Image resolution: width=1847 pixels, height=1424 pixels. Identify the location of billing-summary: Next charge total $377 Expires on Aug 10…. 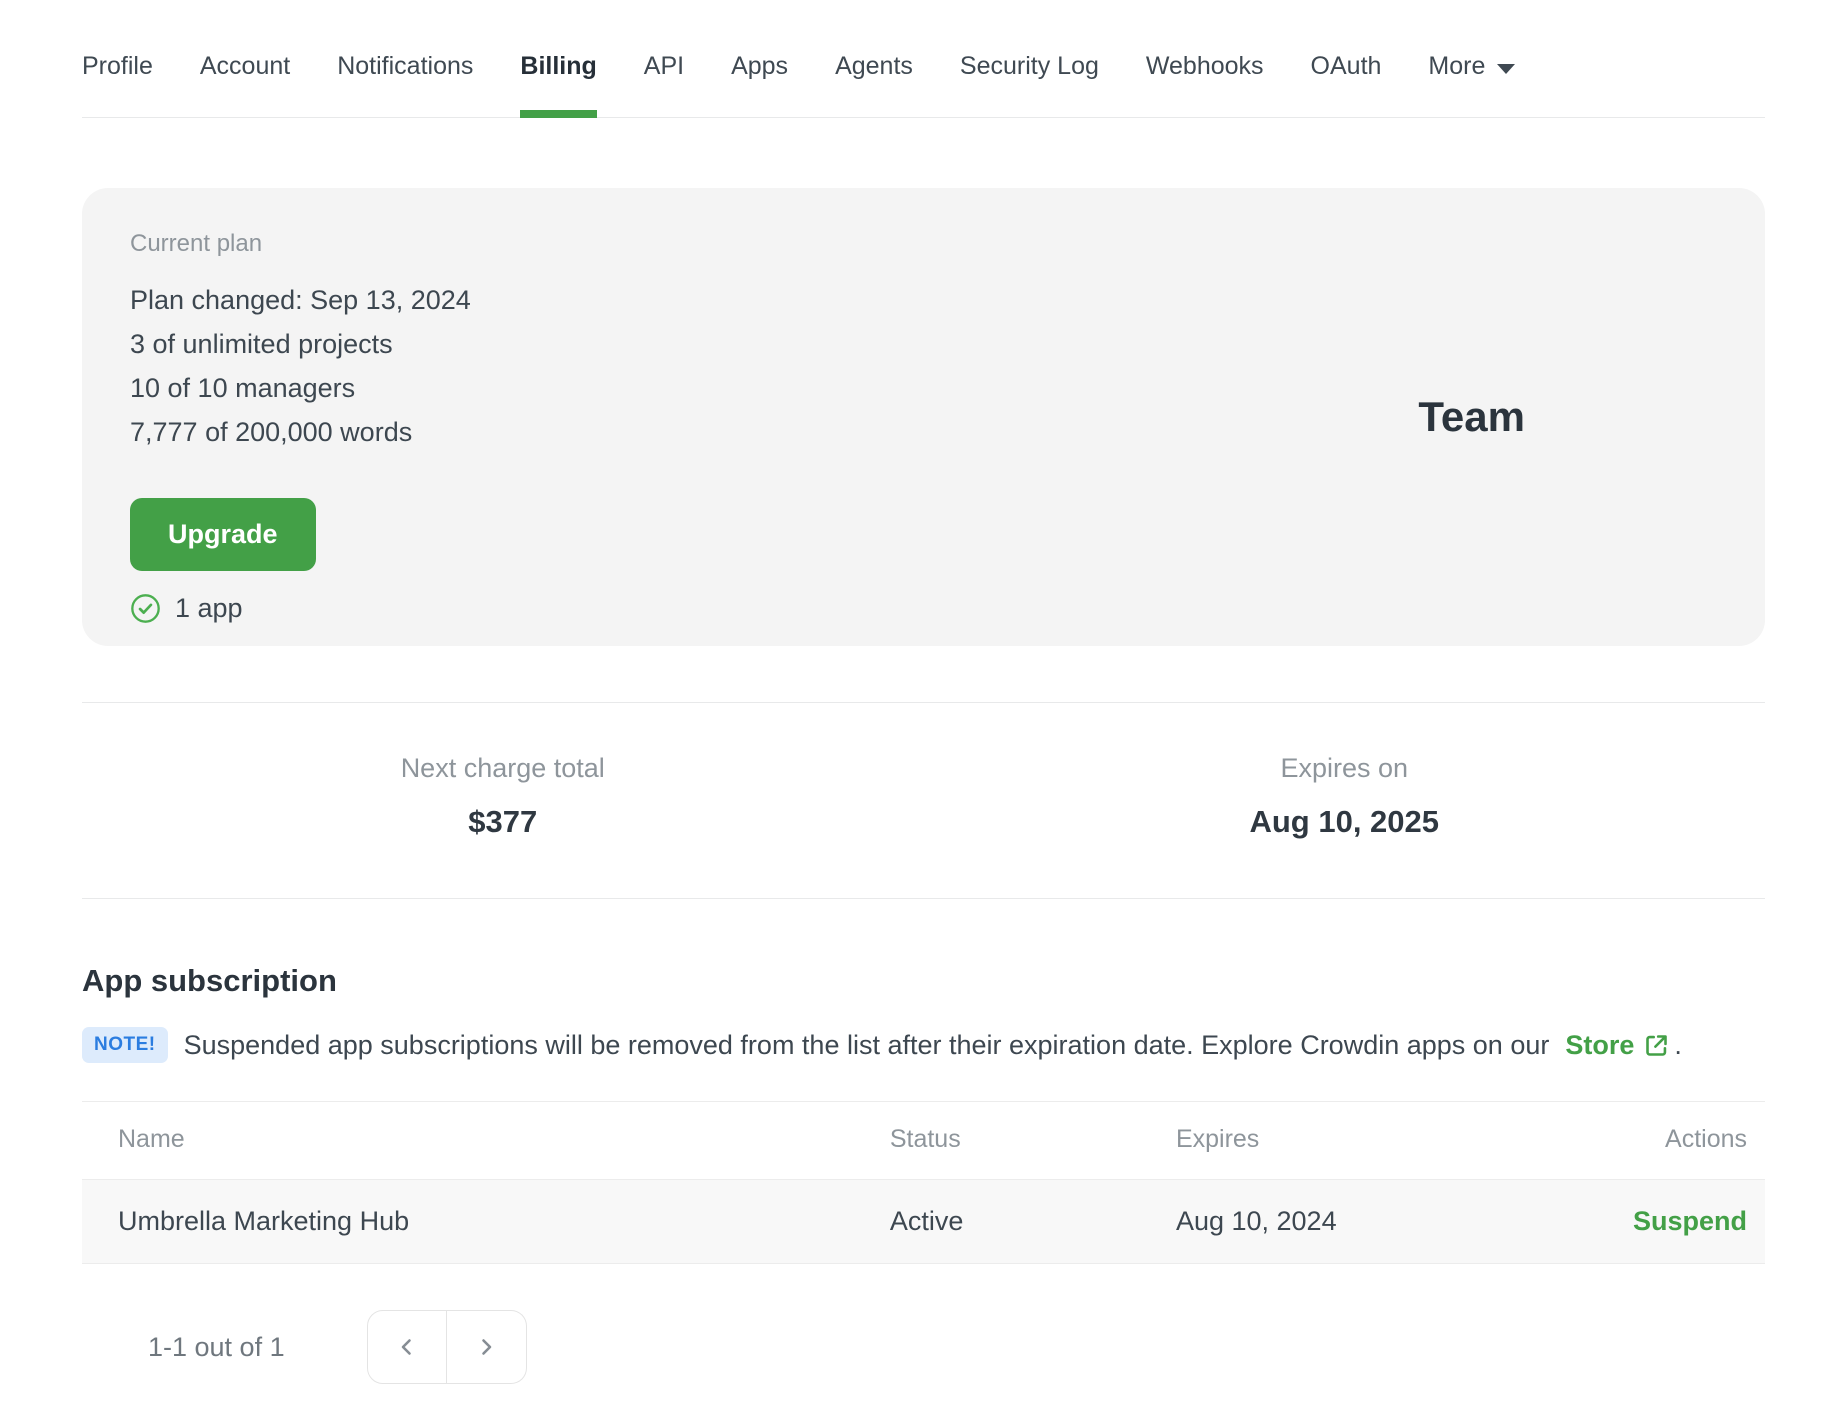
(923, 800).